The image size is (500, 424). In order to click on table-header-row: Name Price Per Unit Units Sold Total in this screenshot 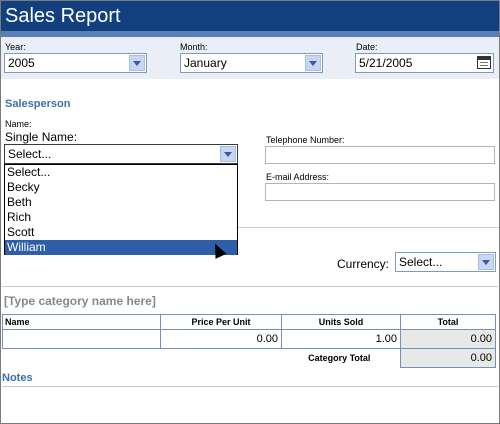, I will do `click(249, 322)`.